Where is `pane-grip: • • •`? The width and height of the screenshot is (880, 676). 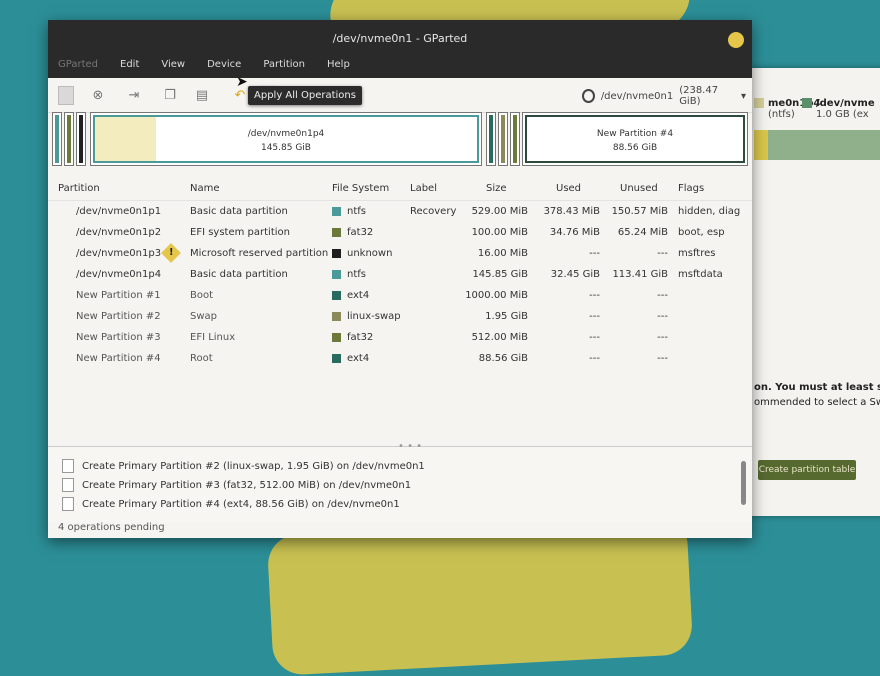
pane-grip: • • • is located at coordinates (410, 446).